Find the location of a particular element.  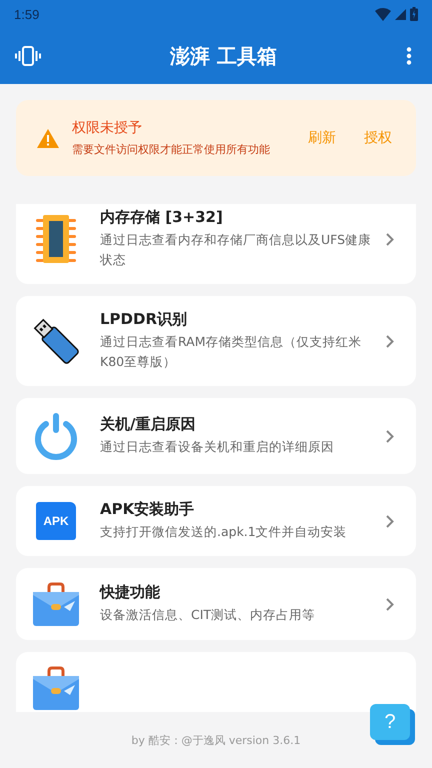

tool-card: 快捷功能 设备激活信息、CIT测试、内存占用等 is located at coordinates (216, 604).